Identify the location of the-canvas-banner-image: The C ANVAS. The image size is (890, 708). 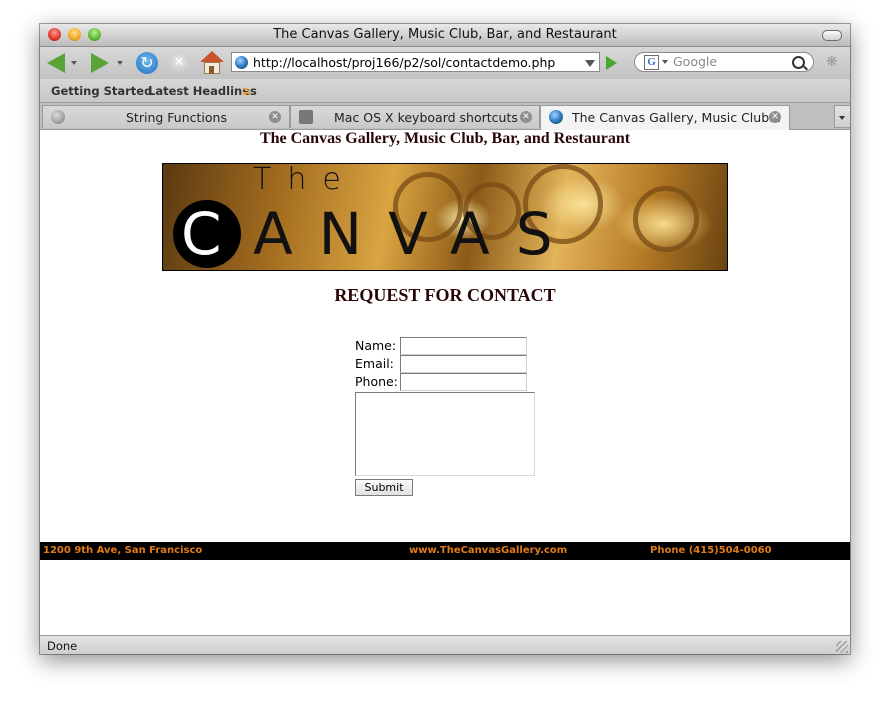
(445, 217).